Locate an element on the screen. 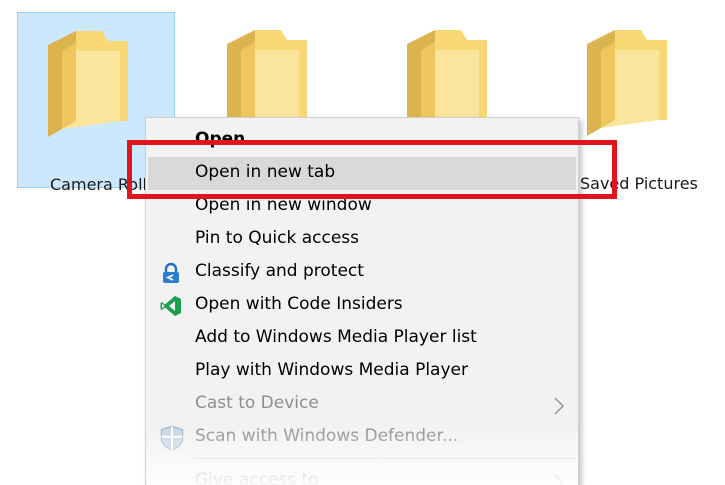 The width and height of the screenshot is (725, 485). menu-separator is located at coordinates (385, 458).